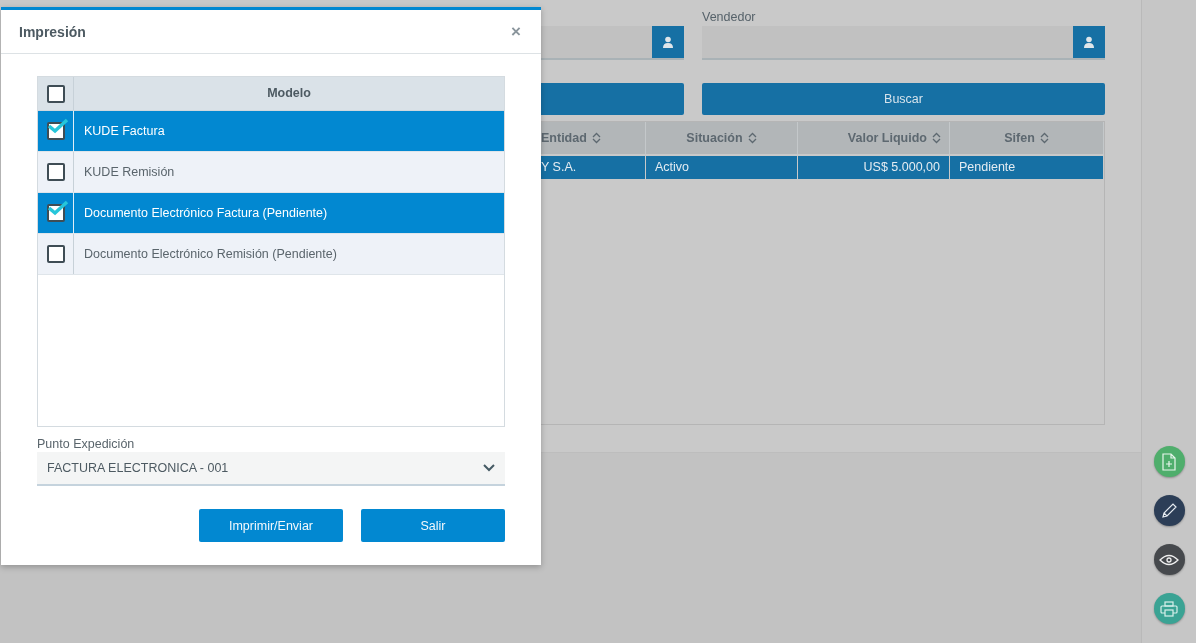 Image resolution: width=1196 pixels, height=643 pixels. I want to click on model-name: Documento Electrónico Remisión (Pendiente), so click(210, 254).